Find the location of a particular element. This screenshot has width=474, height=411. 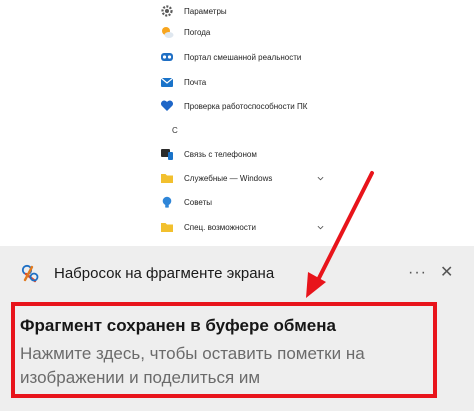

notification-app-name: Набросок на фрагменте экрана is located at coordinates (164, 273).